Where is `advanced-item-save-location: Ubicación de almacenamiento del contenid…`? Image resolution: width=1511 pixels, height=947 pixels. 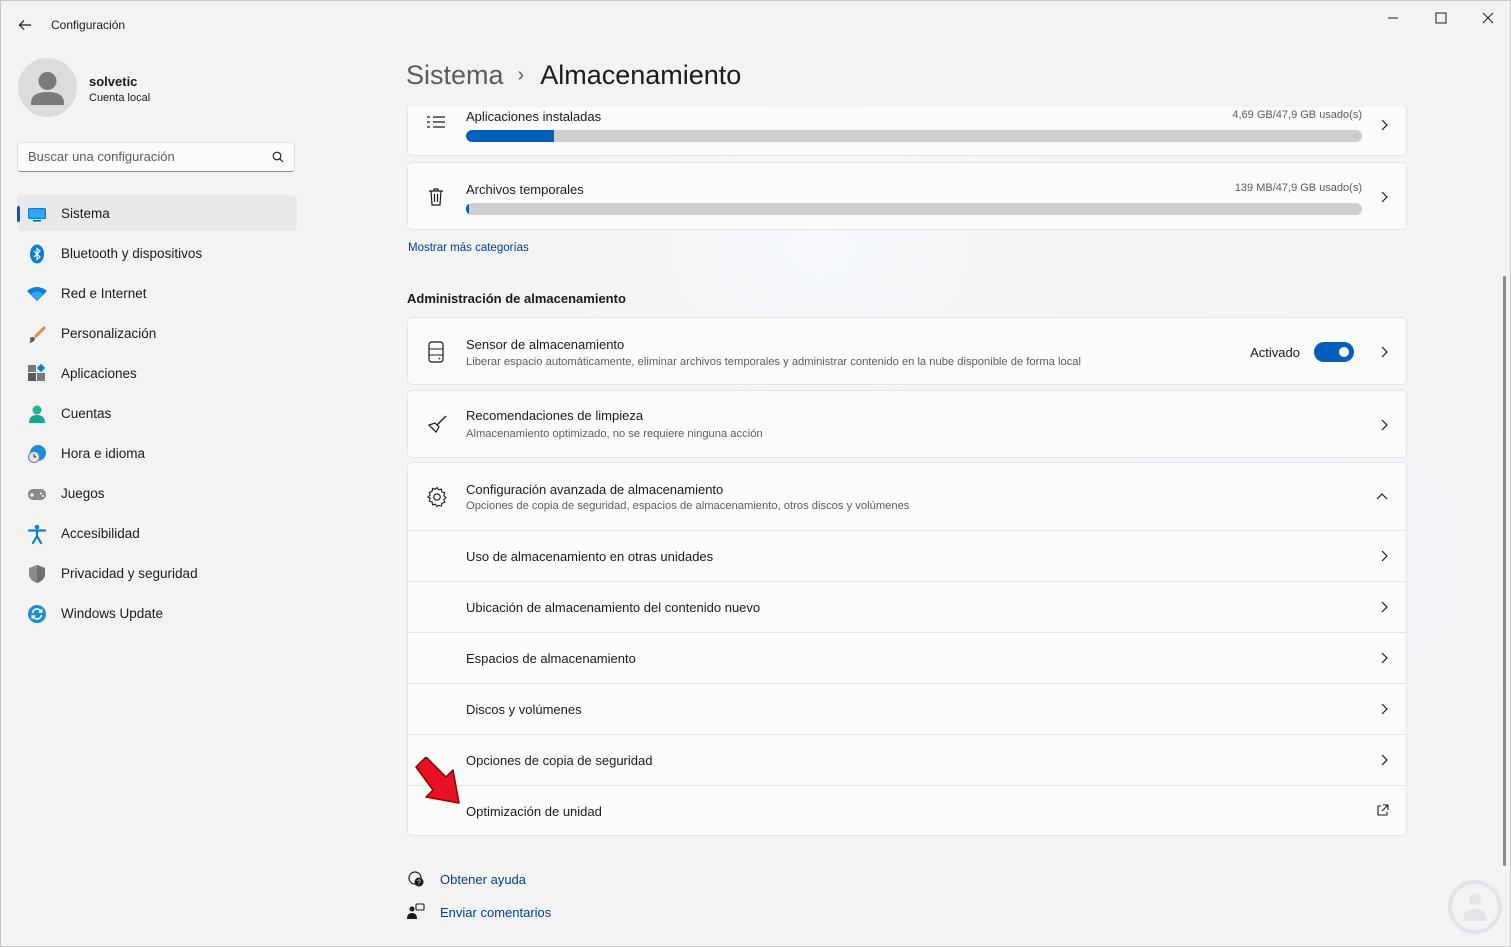 advanced-item-save-location: Ubicación de almacenamiento del contenid… is located at coordinates (907, 606).